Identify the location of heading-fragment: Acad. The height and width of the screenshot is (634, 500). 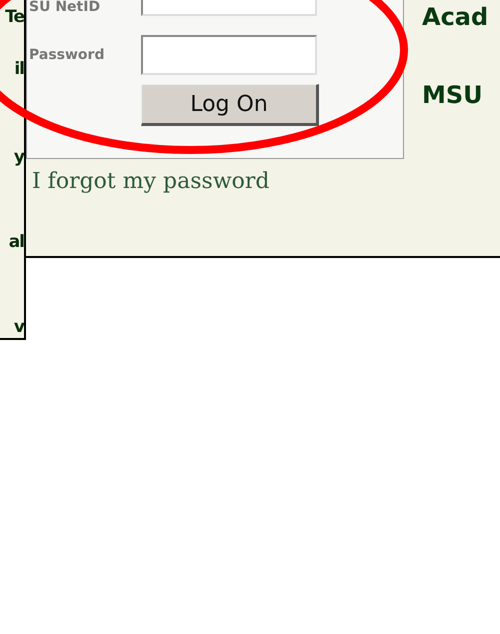
(456, 17).